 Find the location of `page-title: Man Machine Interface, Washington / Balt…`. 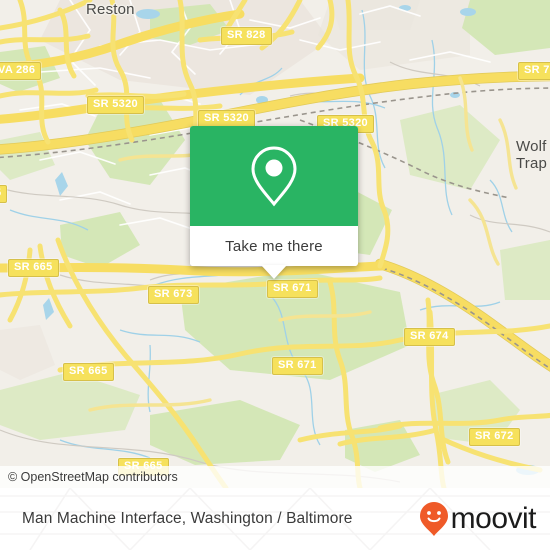

page-title: Man Machine Interface, Washington / Balt… is located at coordinates (187, 518).